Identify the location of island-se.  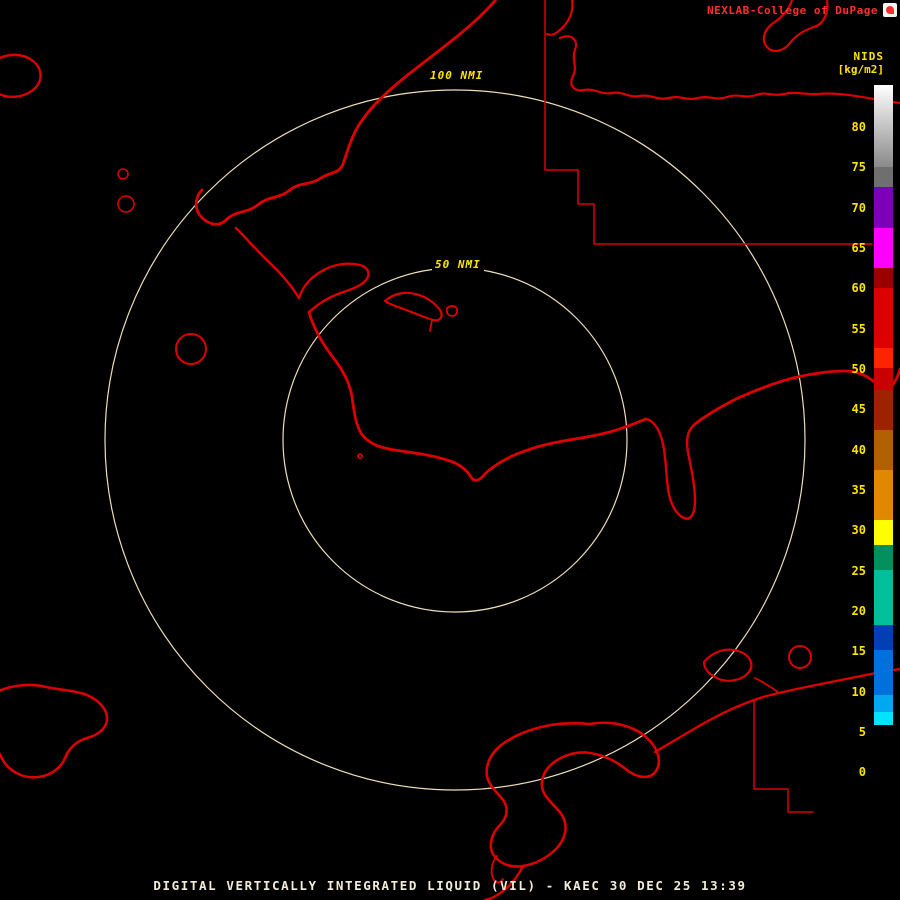
(727, 665).